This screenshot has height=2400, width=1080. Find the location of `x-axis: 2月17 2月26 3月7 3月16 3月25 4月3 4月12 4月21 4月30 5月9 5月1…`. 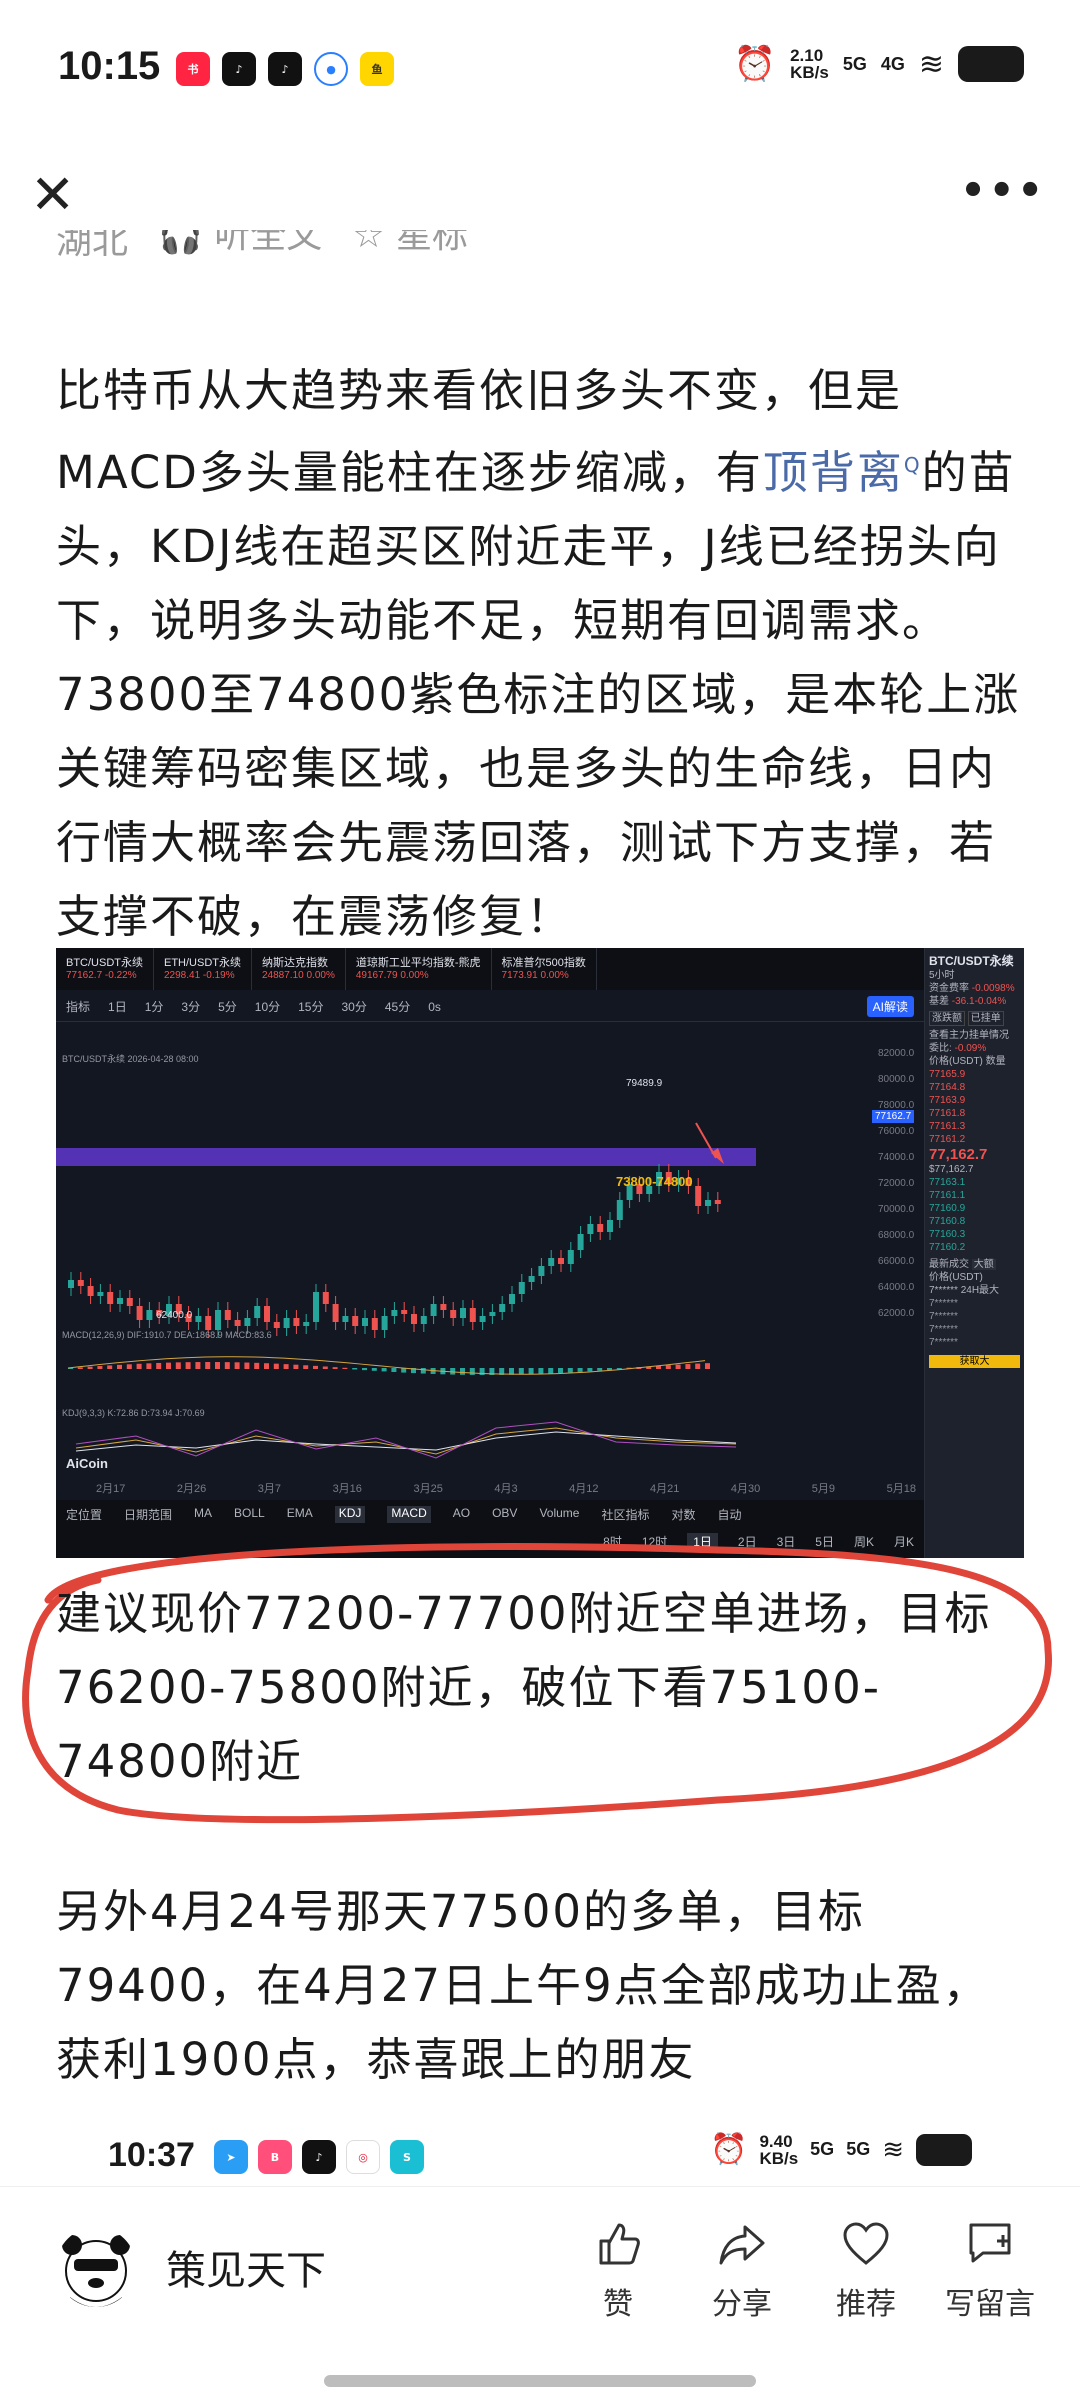

x-axis: 2月17 2月26 3月7 3月16 3月25 4月3 4月12 4月21 4月30 5月9 5月1… is located at coordinates (506, 1488).